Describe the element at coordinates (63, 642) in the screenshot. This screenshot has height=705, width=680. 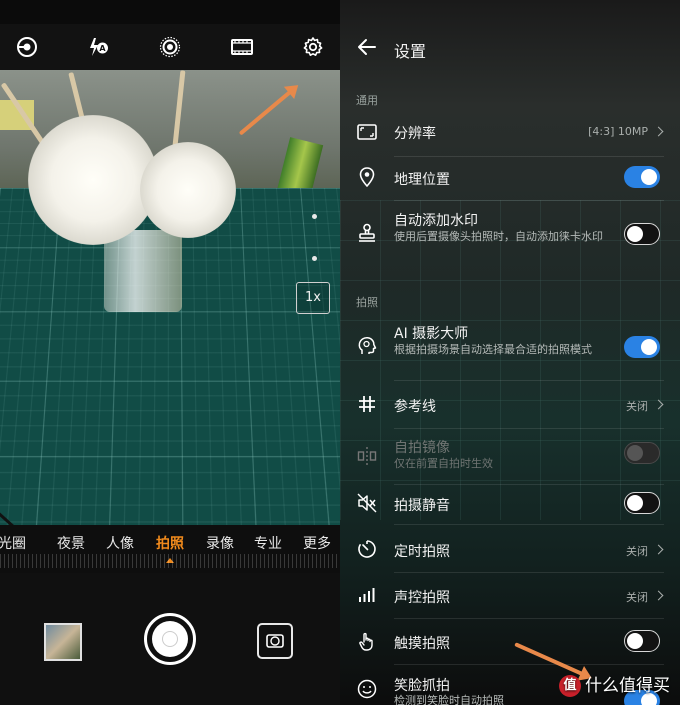
I see `gallery-thumbnail` at that location.